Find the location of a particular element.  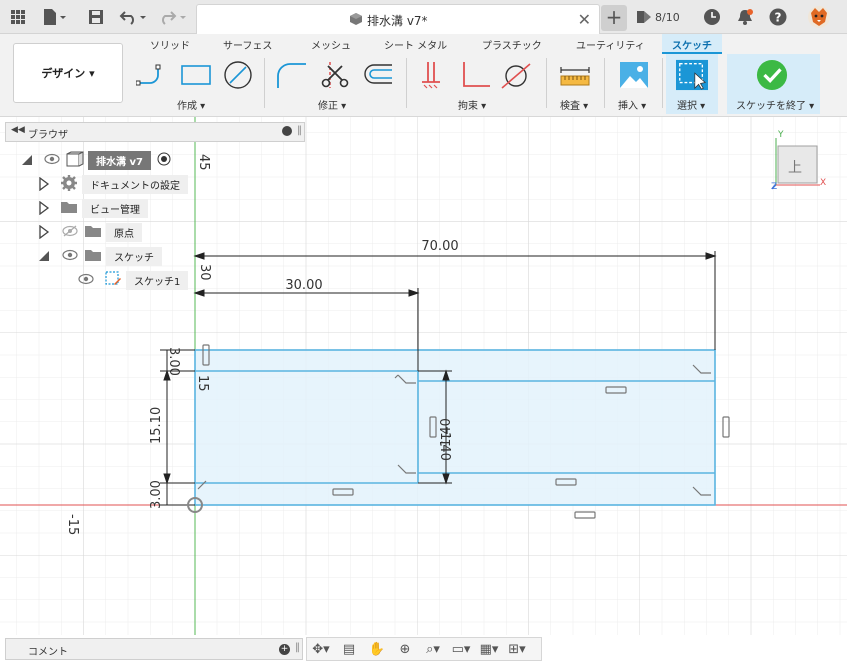

minimize-panel-icon is located at coordinates (287, 131).